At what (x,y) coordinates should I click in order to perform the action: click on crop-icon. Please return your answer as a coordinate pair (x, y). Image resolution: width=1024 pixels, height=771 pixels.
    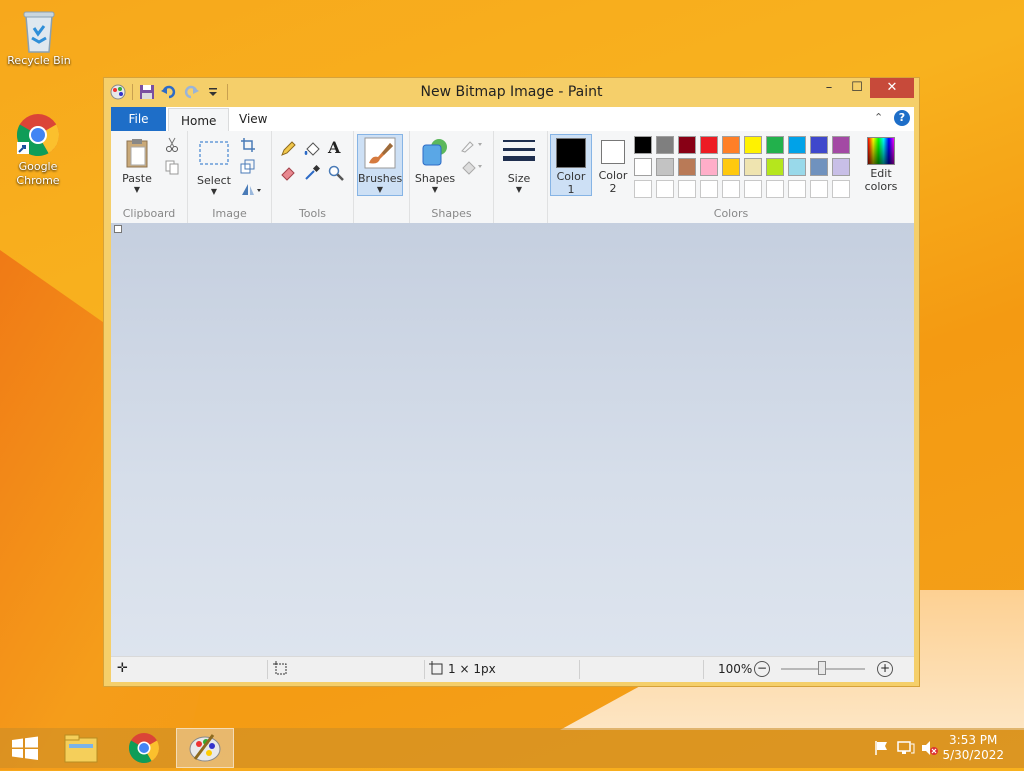
    Looking at the image, I should click on (248, 145).